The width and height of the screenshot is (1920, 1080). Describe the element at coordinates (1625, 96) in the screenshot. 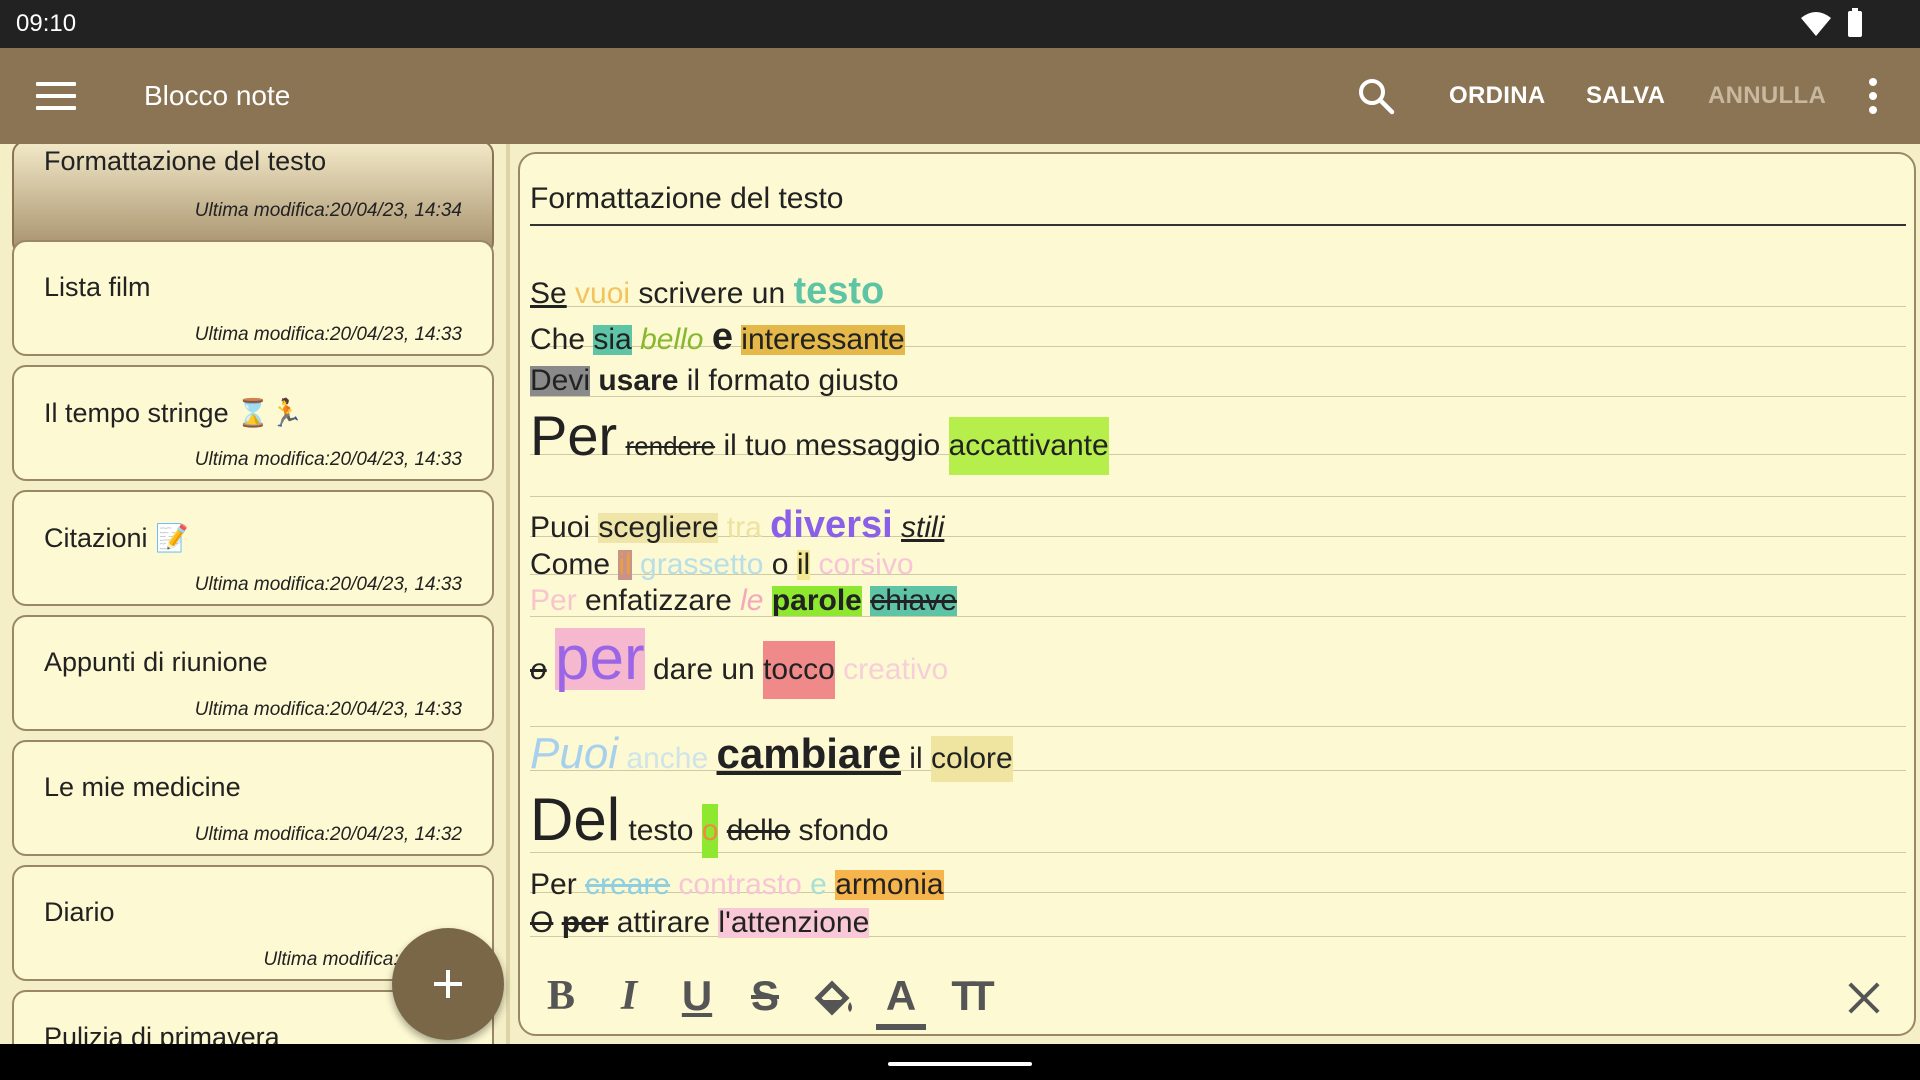

I see `save-button: SALVA` at that location.